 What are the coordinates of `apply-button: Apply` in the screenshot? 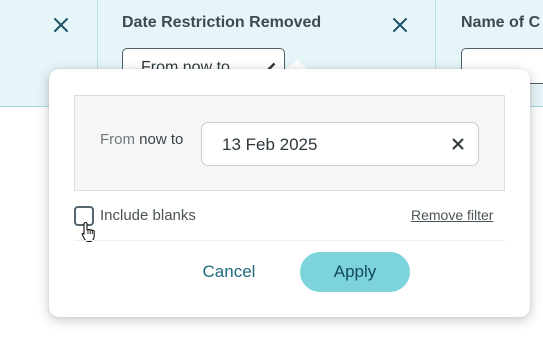 It's located at (355, 272).